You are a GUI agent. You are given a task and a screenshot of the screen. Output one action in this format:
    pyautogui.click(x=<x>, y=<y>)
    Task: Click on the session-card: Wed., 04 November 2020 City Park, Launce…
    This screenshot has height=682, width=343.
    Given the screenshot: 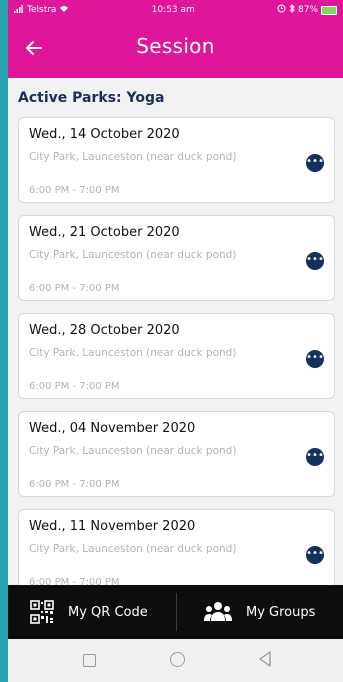 What is the action you would take?
    pyautogui.click(x=176, y=454)
    